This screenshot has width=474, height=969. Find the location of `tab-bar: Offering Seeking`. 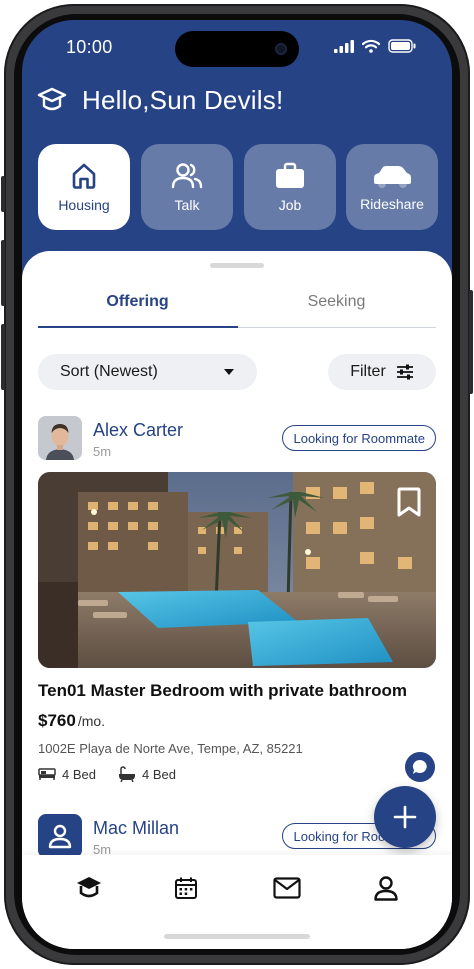

tab-bar: Offering Seeking is located at coordinates (237, 309).